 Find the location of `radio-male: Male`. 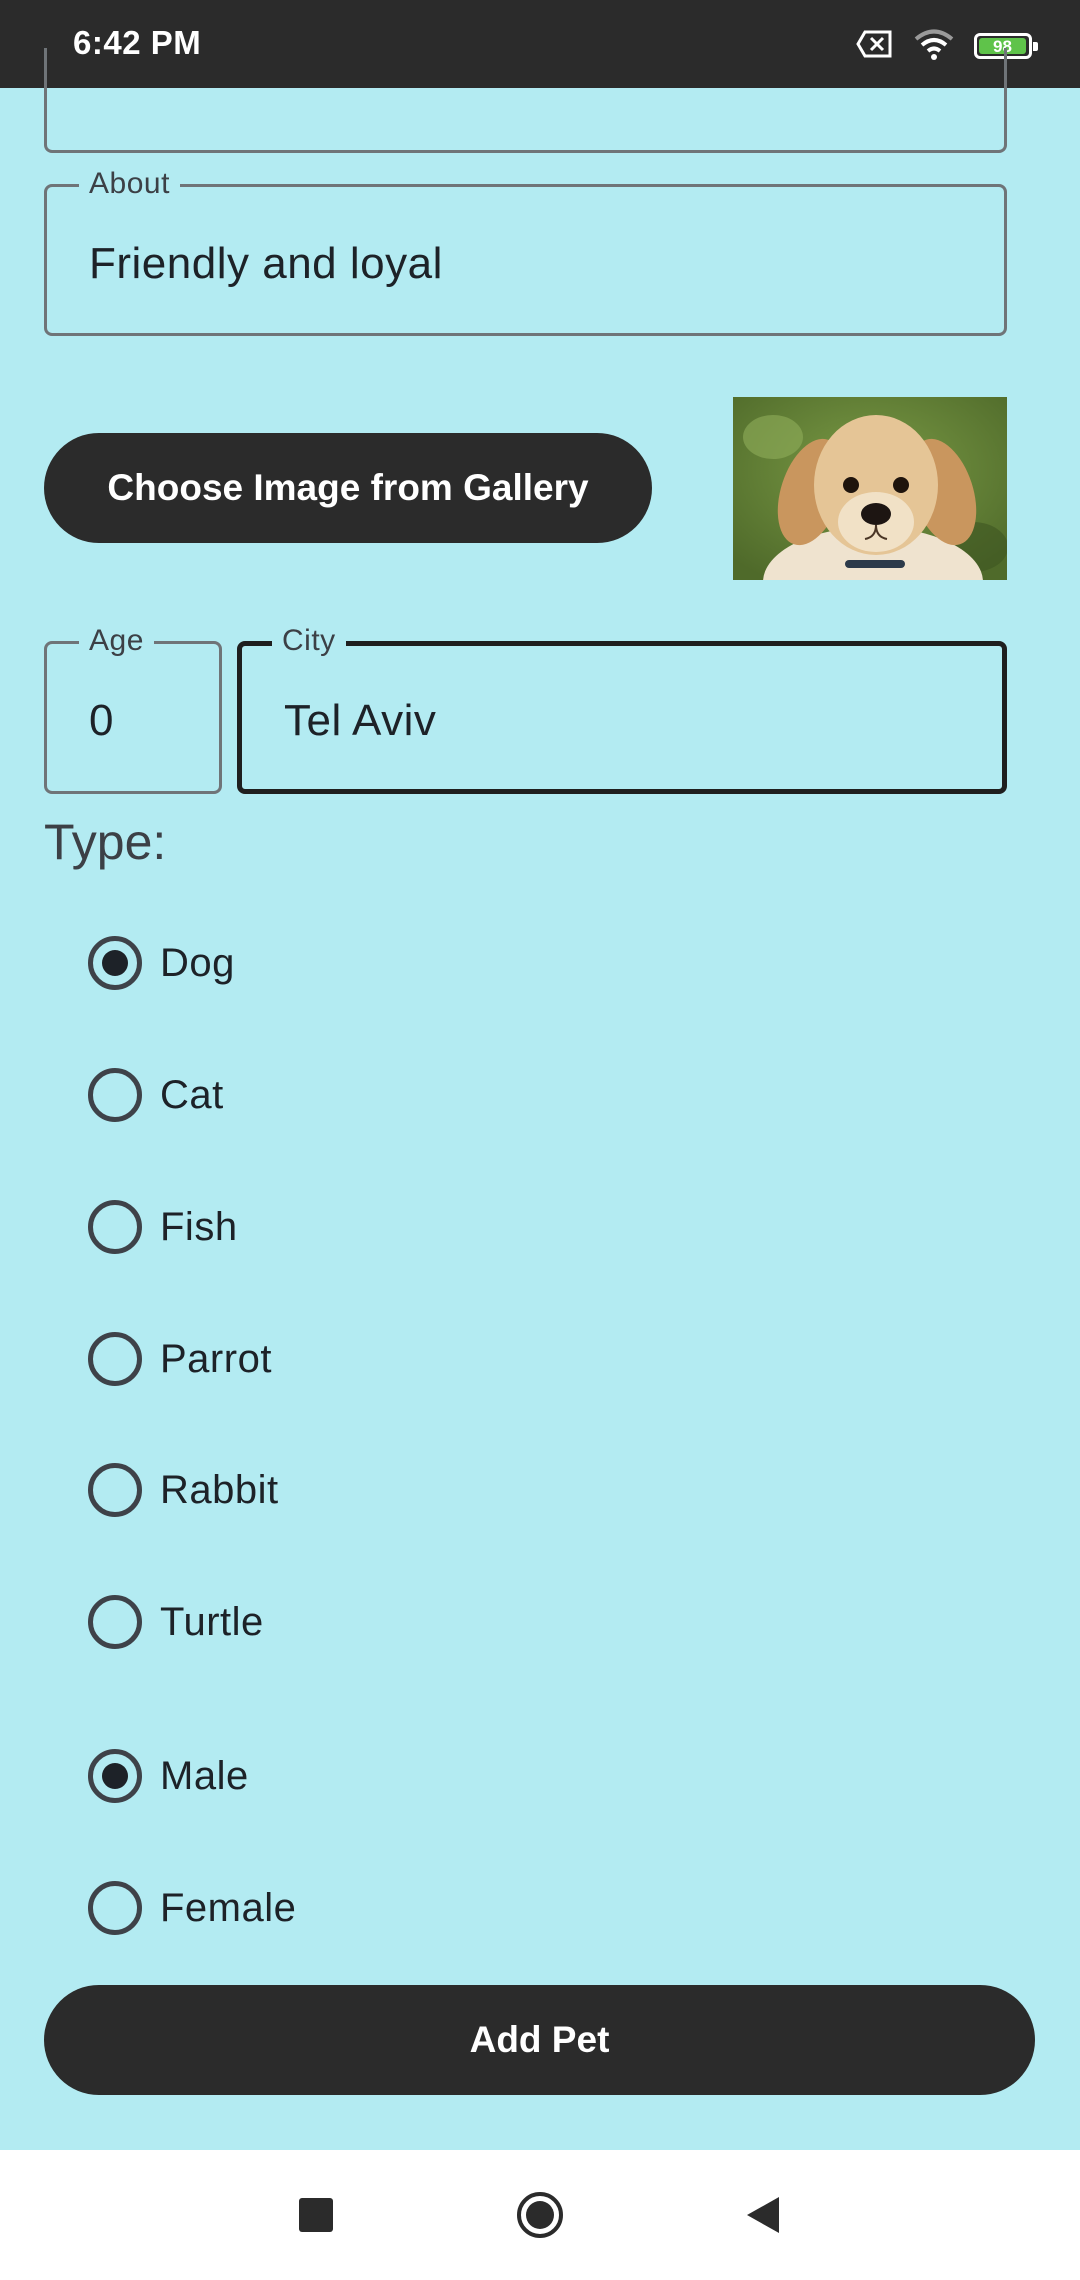

radio-male: Male is located at coordinates (168, 1776).